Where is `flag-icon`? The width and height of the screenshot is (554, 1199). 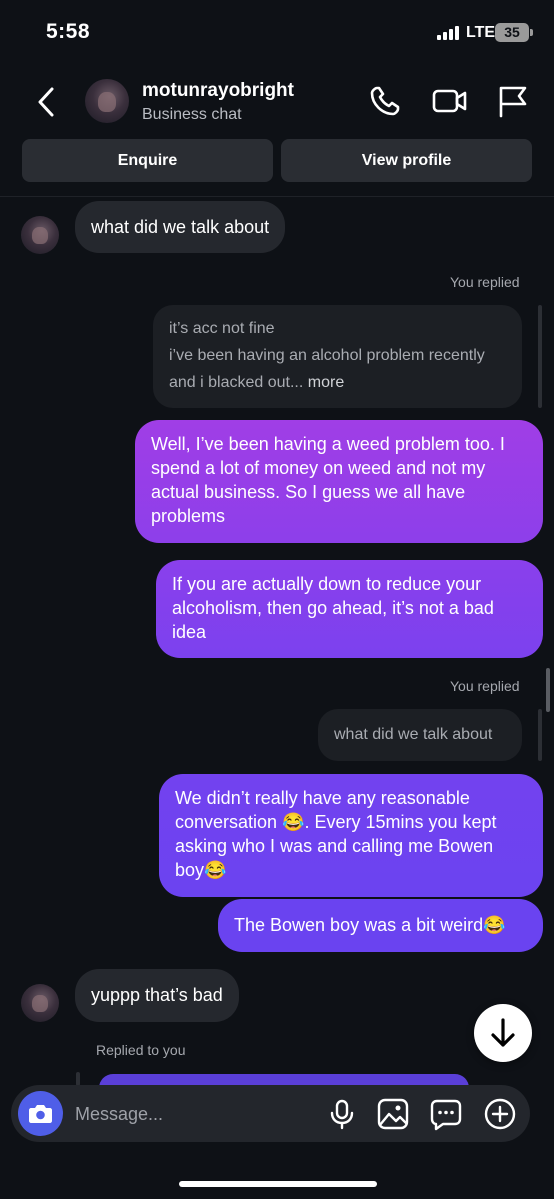 flag-icon is located at coordinates (513, 101).